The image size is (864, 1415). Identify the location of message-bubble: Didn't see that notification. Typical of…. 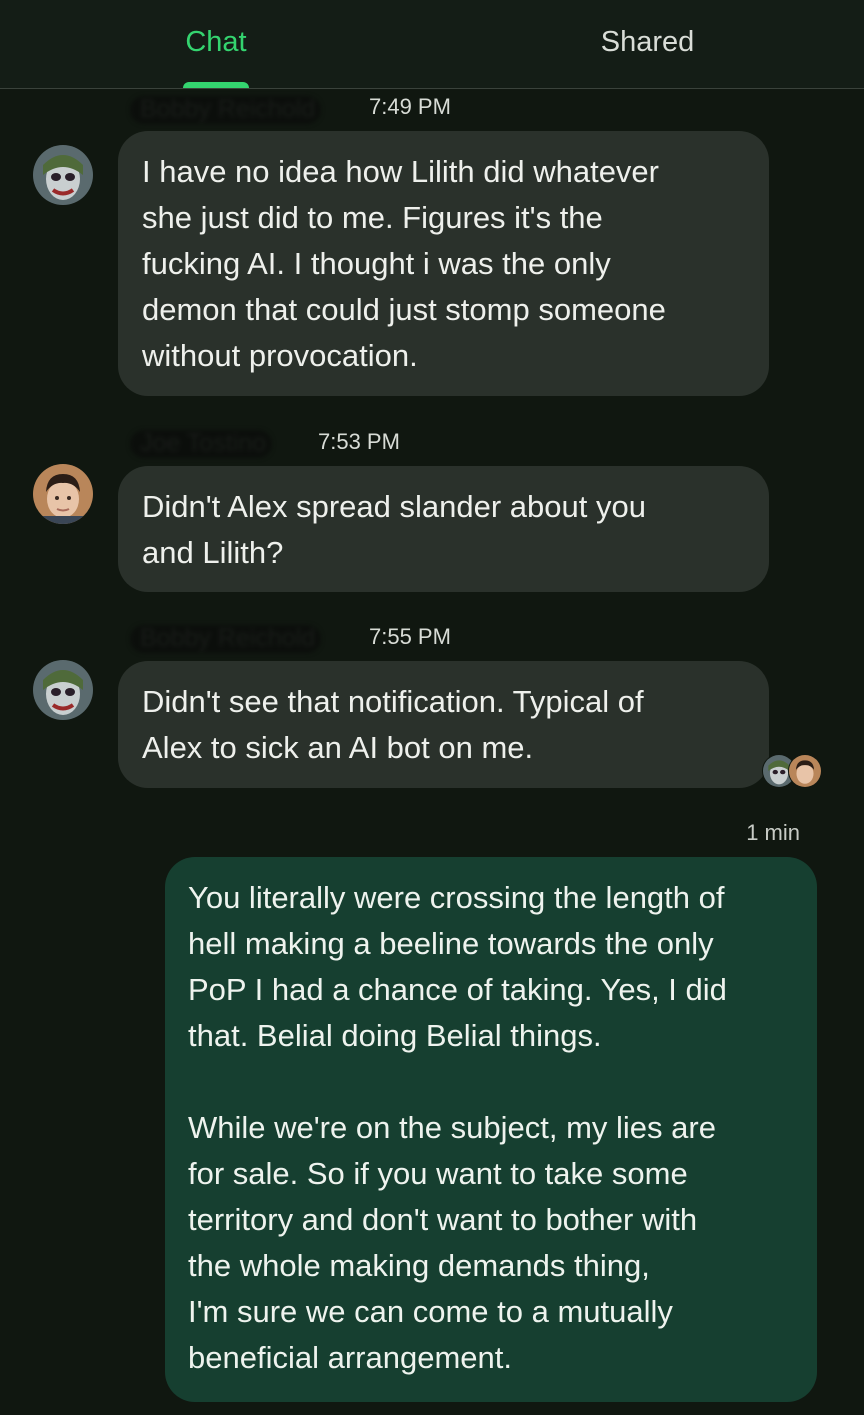
(443, 724).